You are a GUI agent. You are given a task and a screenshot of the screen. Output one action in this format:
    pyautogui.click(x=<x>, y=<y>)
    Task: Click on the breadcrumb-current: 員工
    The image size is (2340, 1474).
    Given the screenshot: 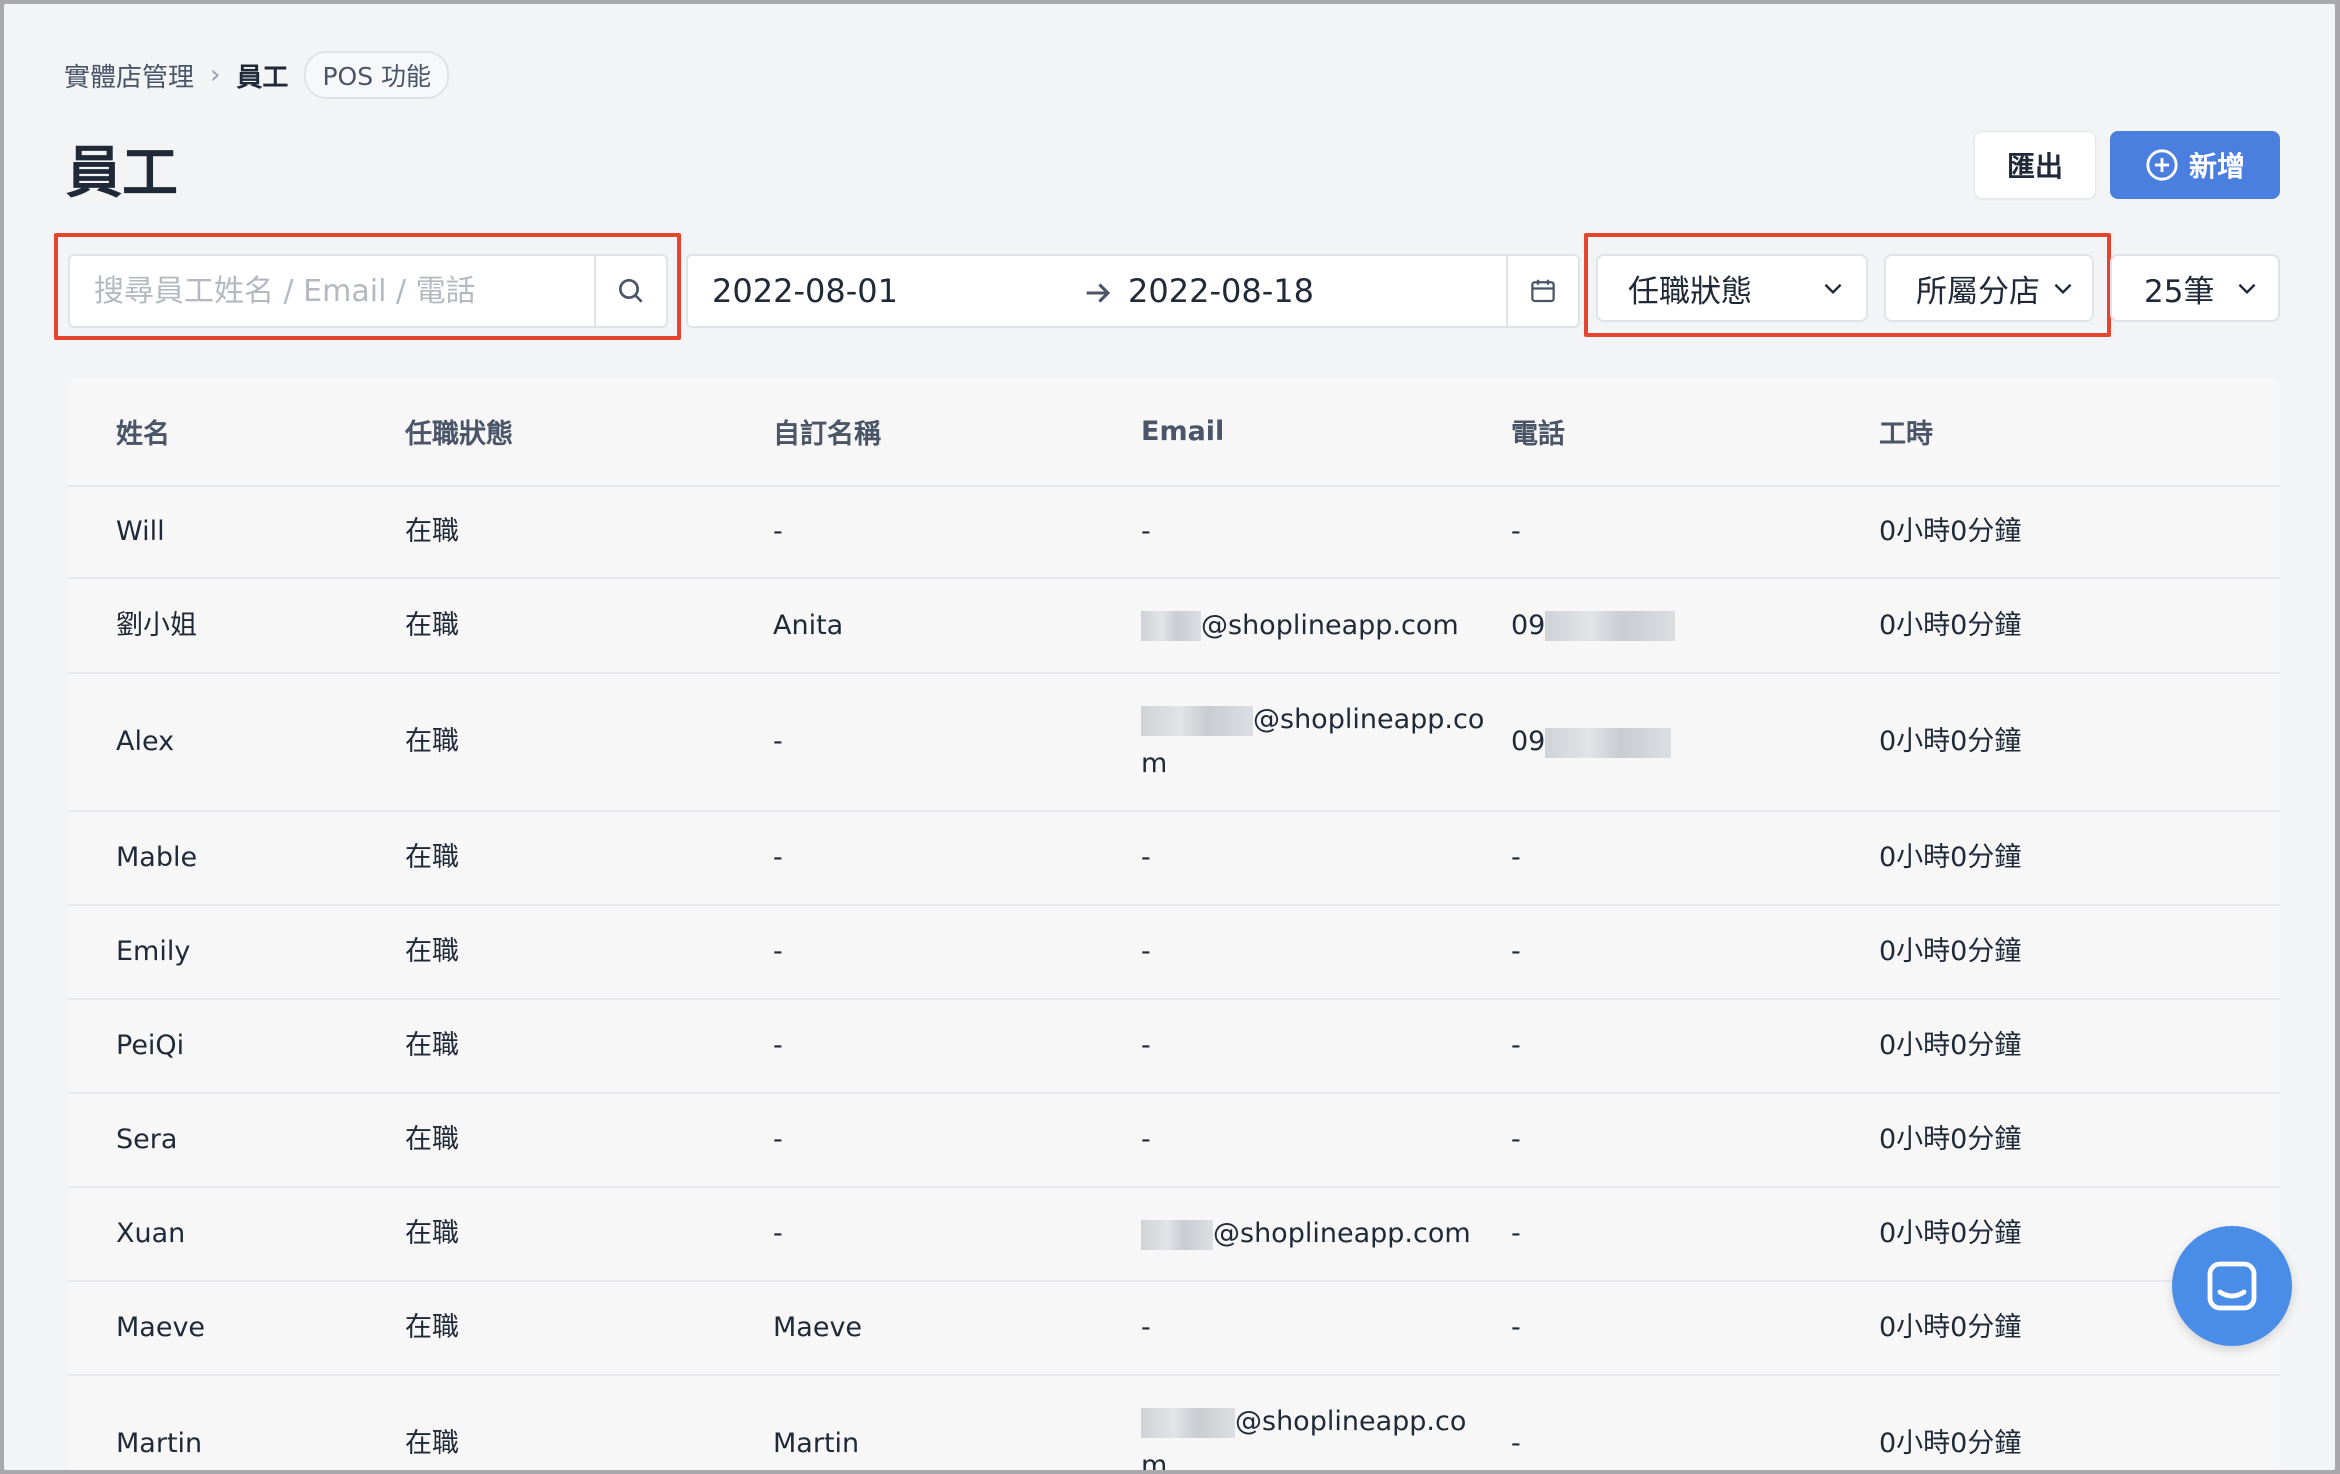 What is the action you would take?
    pyautogui.click(x=262, y=77)
    